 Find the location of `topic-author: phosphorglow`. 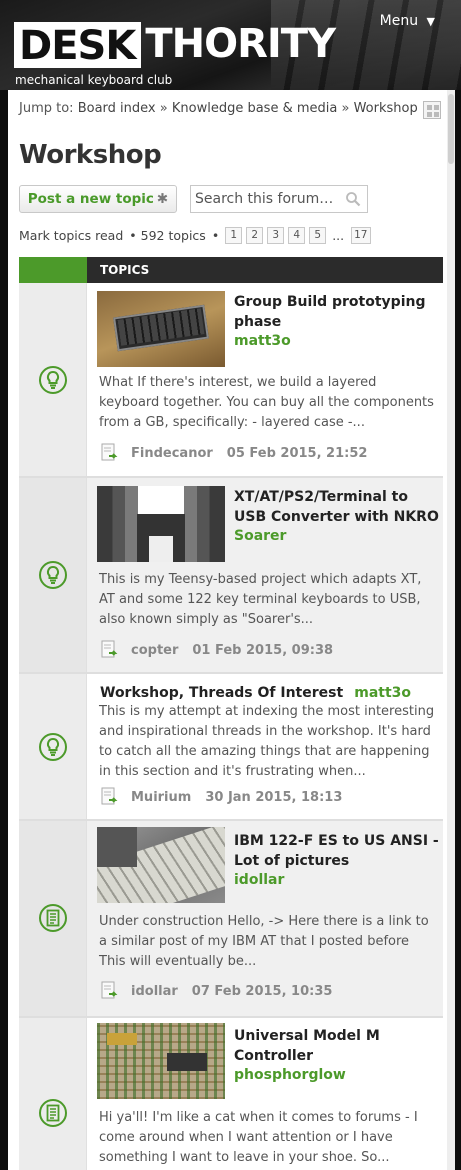

topic-author: phosphorglow is located at coordinates (290, 1075).